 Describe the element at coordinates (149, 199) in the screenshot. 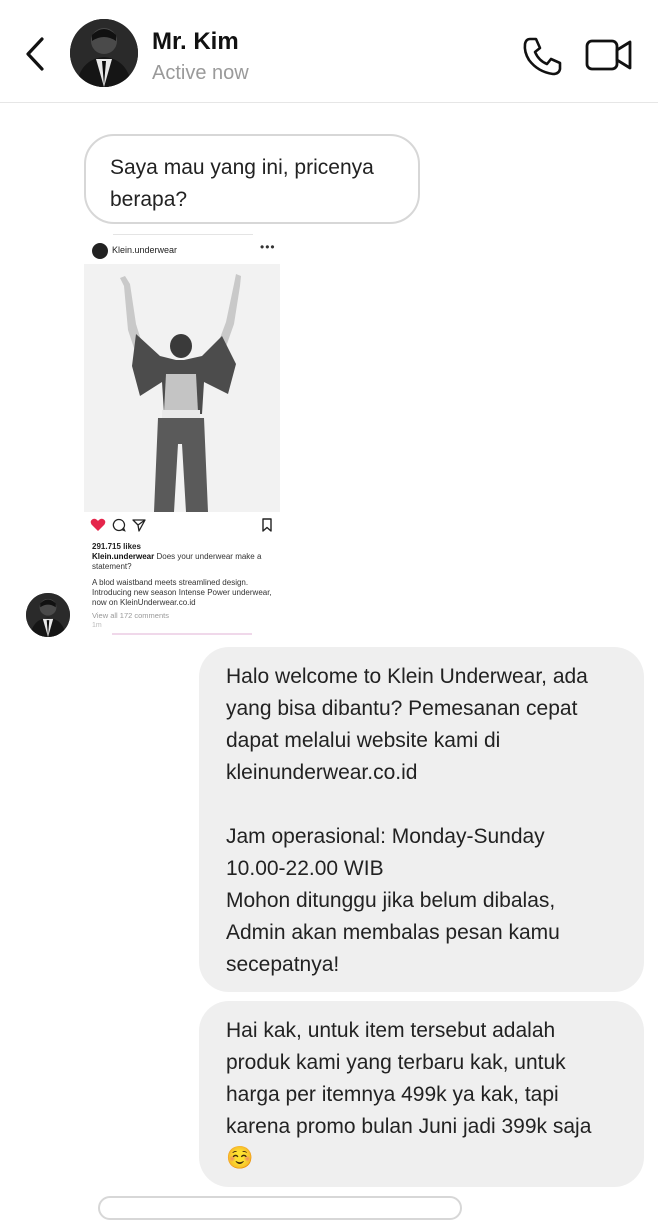

I see `message-line: berapa?` at that location.